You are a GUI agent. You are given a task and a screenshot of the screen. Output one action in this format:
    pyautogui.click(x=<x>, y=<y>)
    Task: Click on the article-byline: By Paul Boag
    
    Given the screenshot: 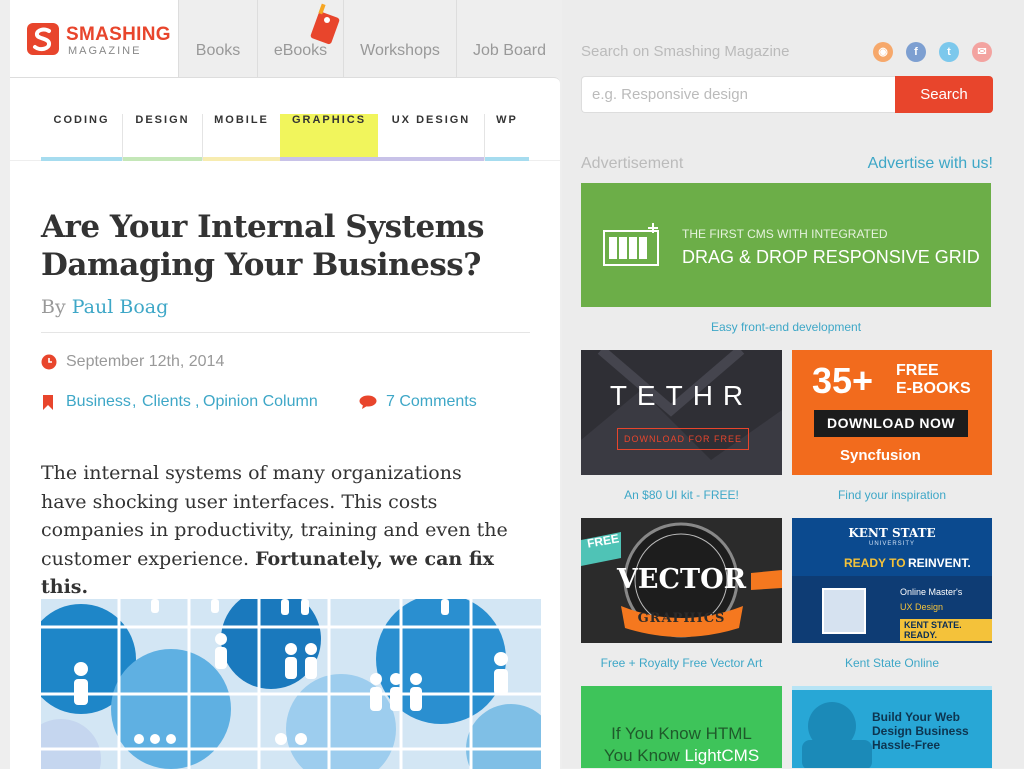 What is the action you would take?
    pyautogui.click(x=104, y=307)
    